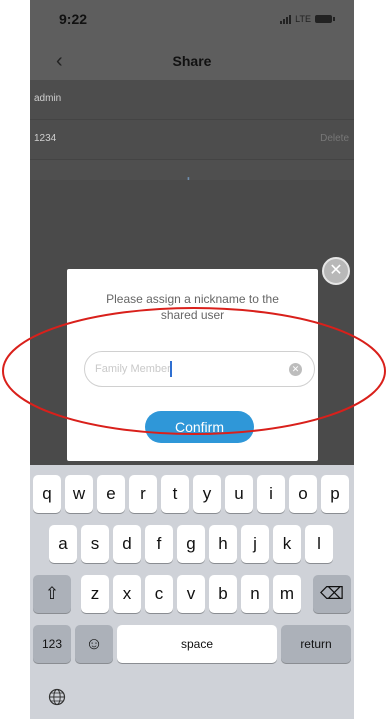 The image size is (388, 719). I want to click on key-n: n, so click(255, 594).